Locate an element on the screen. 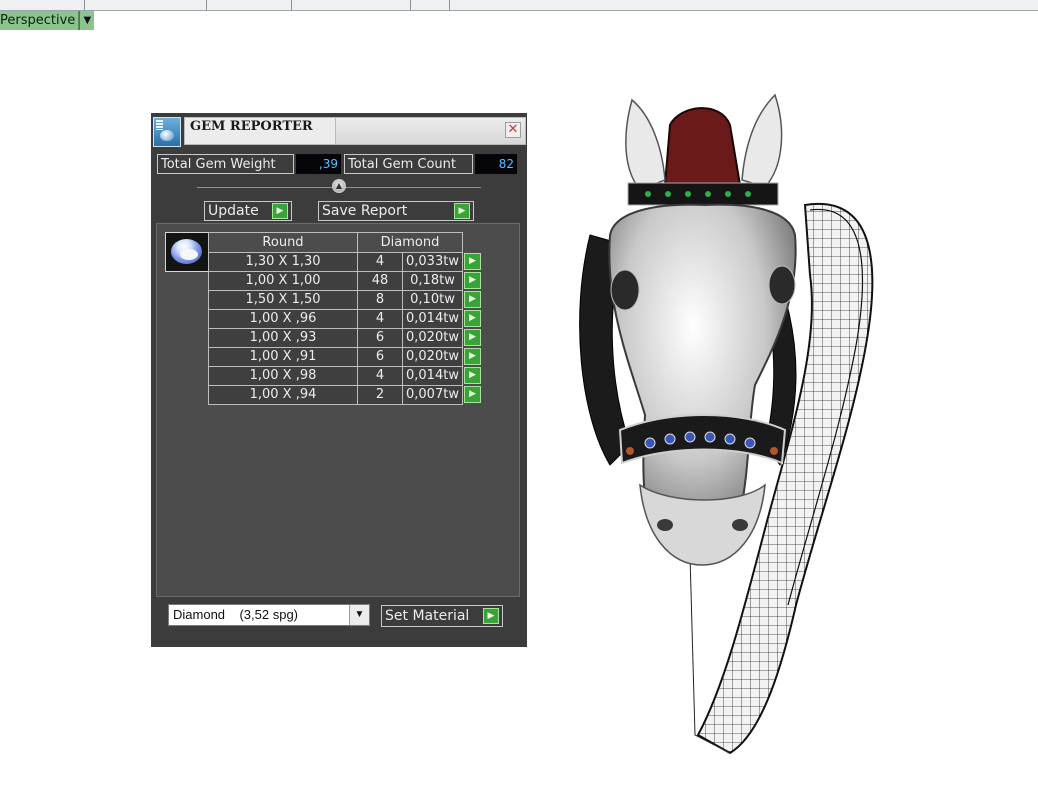 The width and height of the screenshot is (1038, 812). total-weight-label: Total Gem Weight is located at coordinates (225, 164).